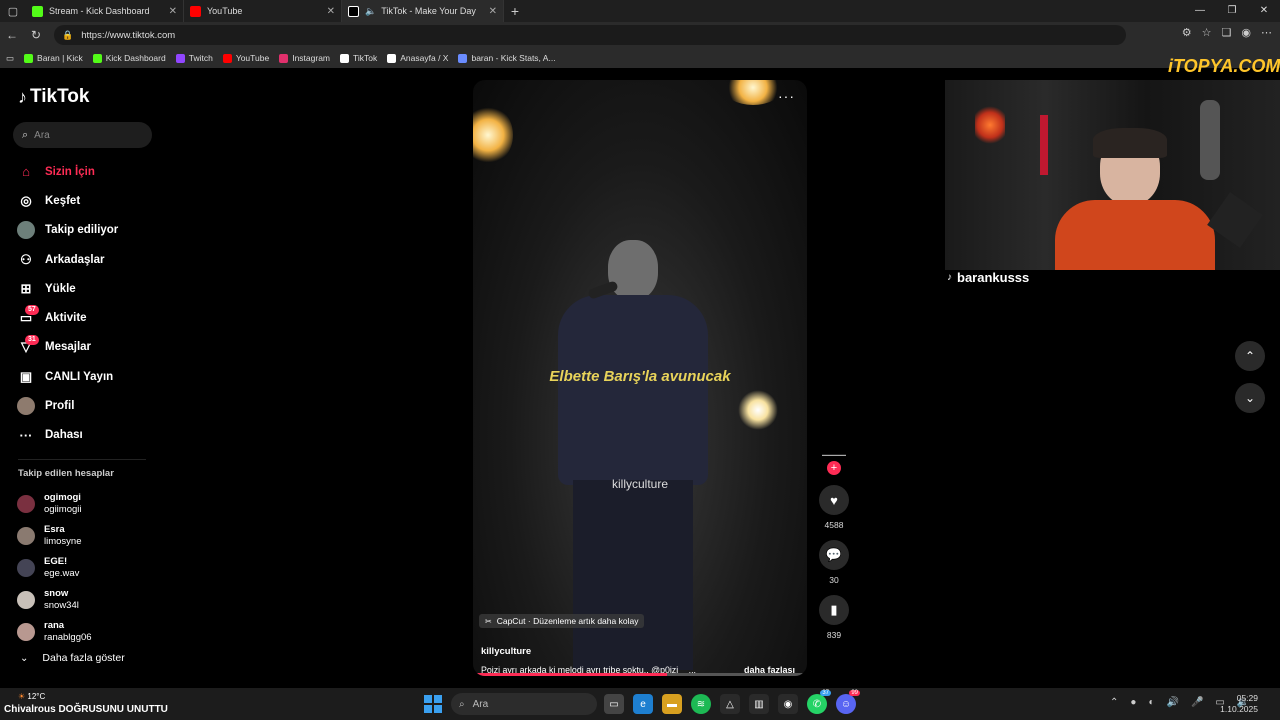 The width and height of the screenshot is (1280, 720). I want to click on bookmark-kick-dashboard: Kick Dashboard, so click(129, 58).